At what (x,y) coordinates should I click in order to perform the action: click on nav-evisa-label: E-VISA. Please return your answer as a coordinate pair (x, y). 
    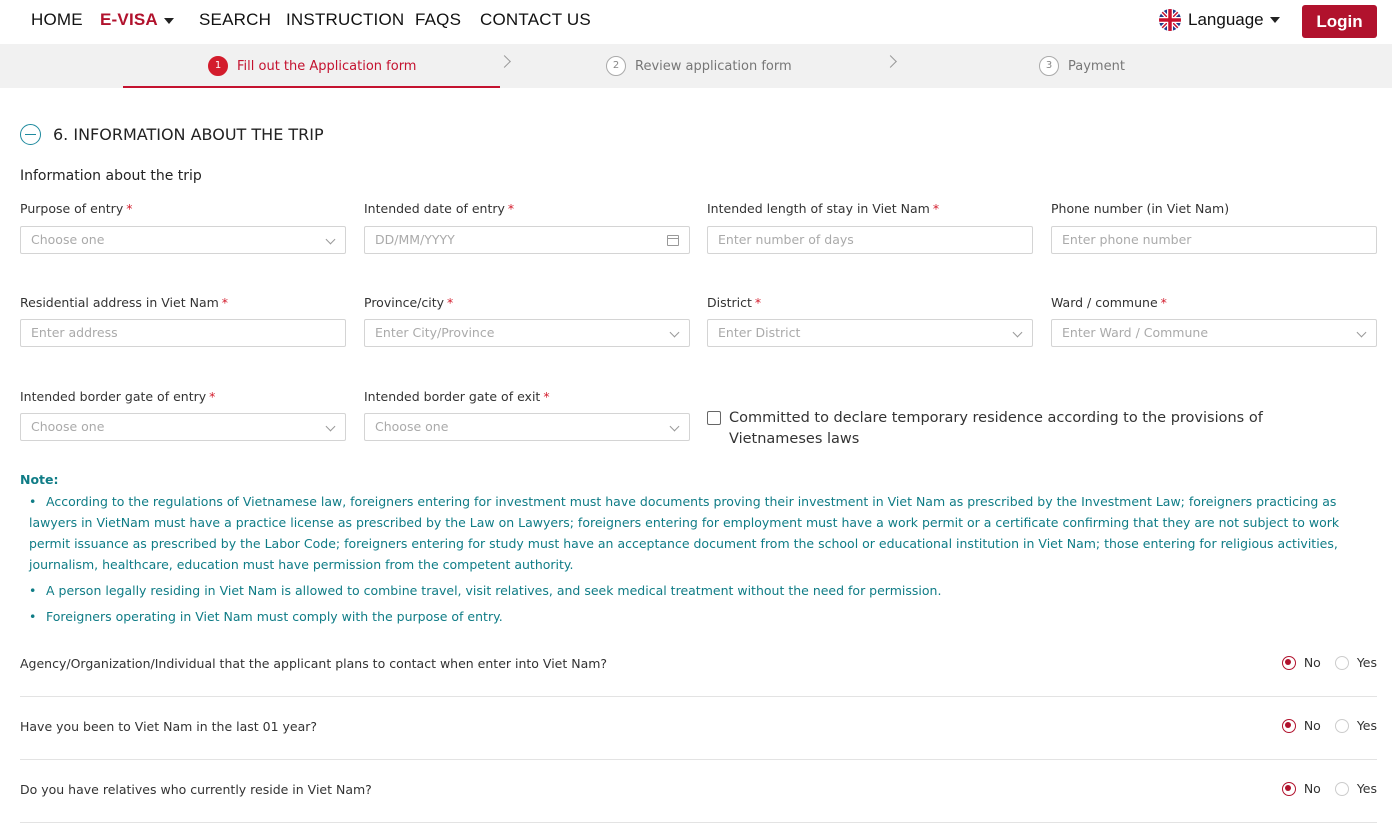
    Looking at the image, I should click on (129, 19).